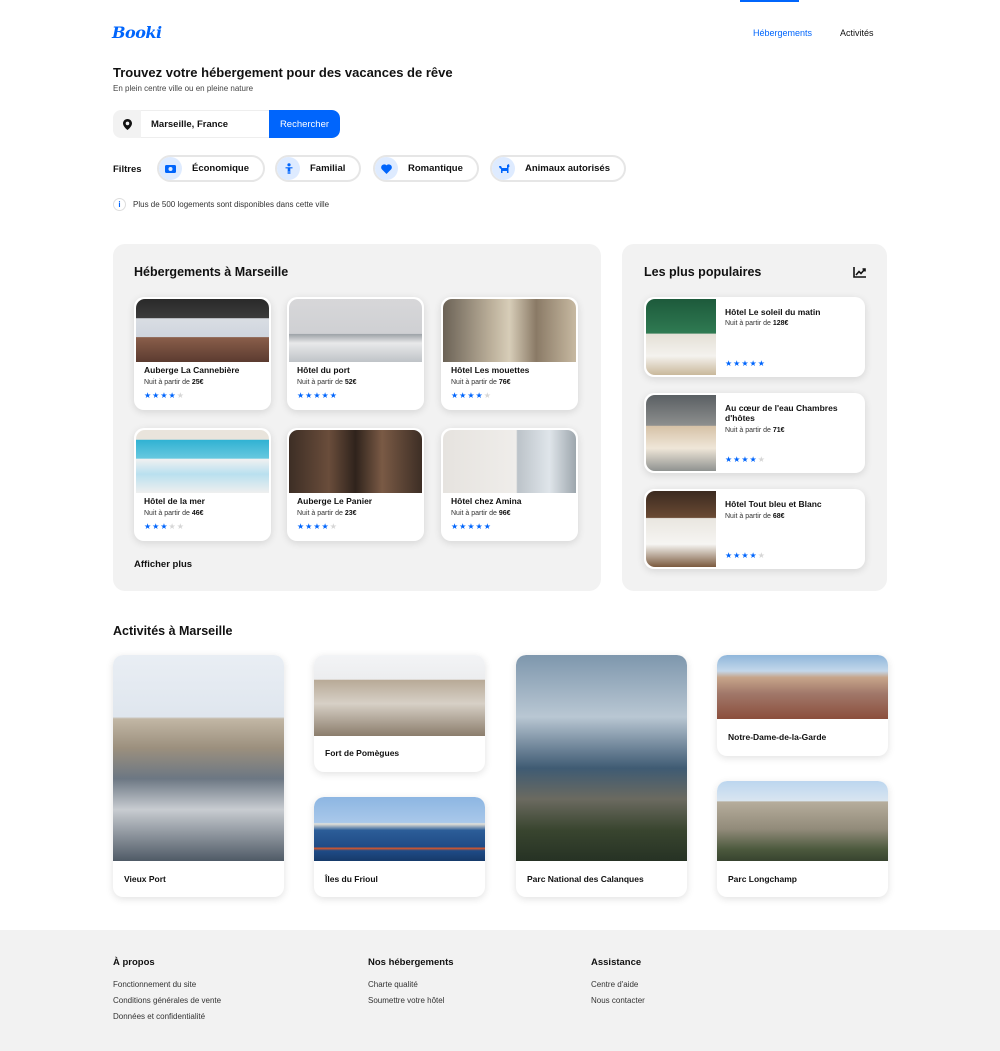 The width and height of the screenshot is (1000, 1051). What do you see at coordinates (323, 370) in the screenshot?
I see `hebergement-name: Hôtel du port` at bounding box center [323, 370].